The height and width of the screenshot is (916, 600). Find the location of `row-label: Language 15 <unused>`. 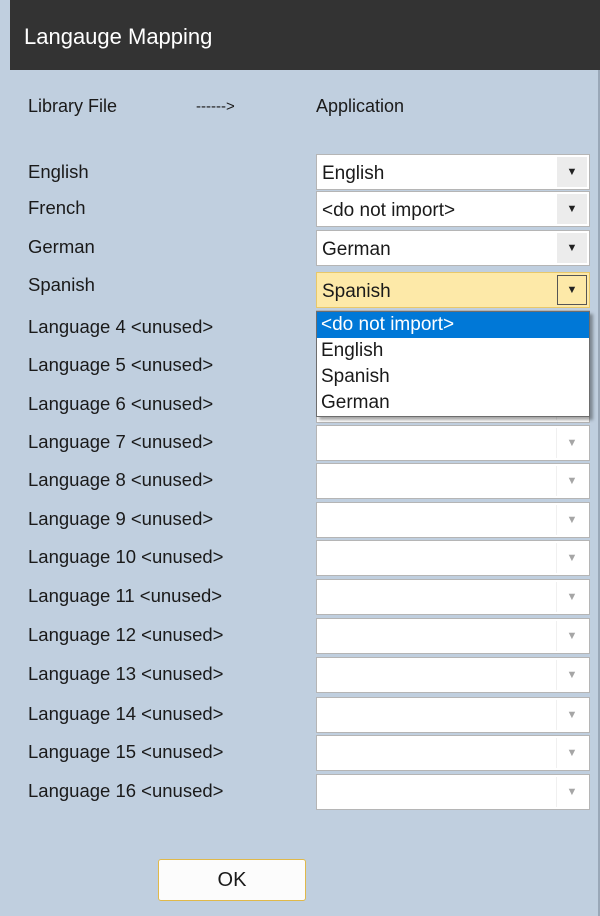

row-label: Language 15 <unused> is located at coordinates (126, 751).